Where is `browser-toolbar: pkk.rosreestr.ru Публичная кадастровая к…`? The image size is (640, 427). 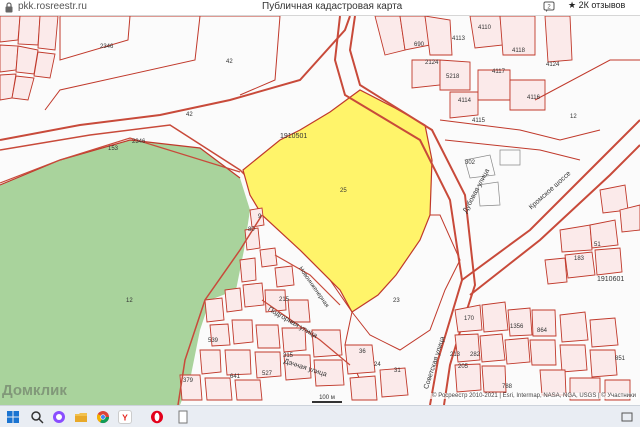 browser-toolbar: pkk.rosreestr.ru Публичная кадастровая к… is located at coordinates (320, 8).